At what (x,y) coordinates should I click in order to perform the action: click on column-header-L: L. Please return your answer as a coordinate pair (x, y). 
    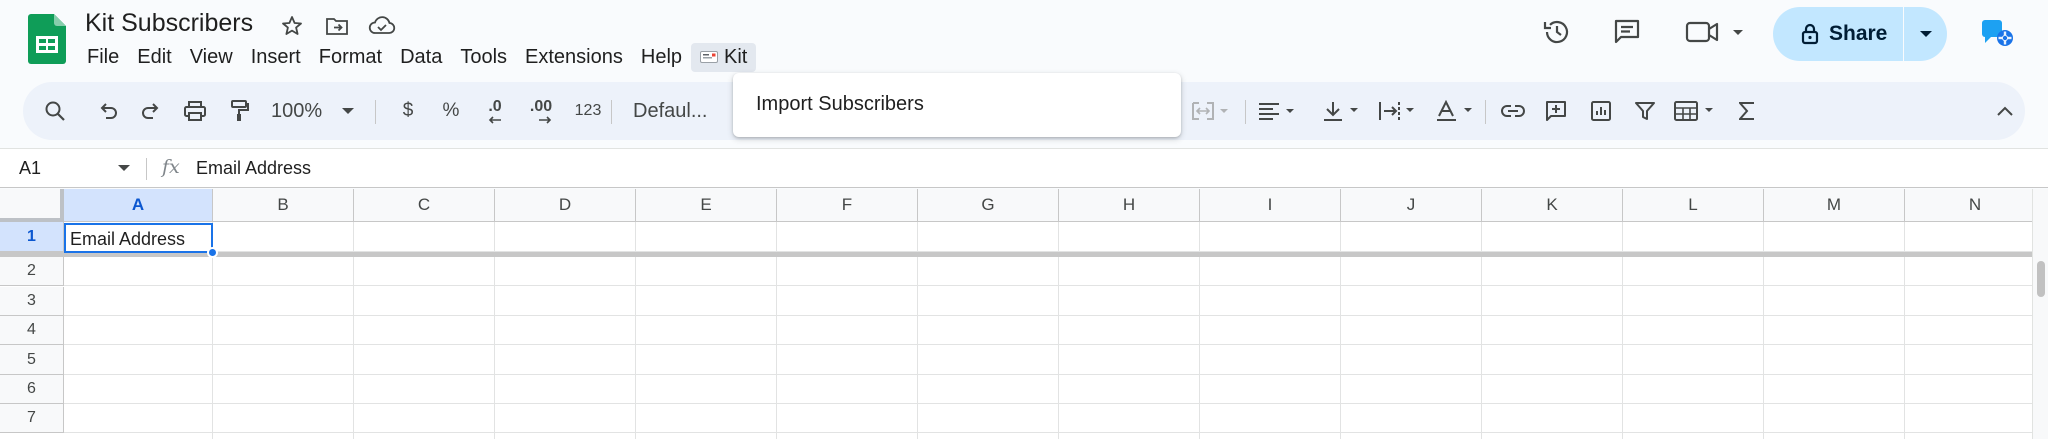
    Looking at the image, I should click on (1693, 205).